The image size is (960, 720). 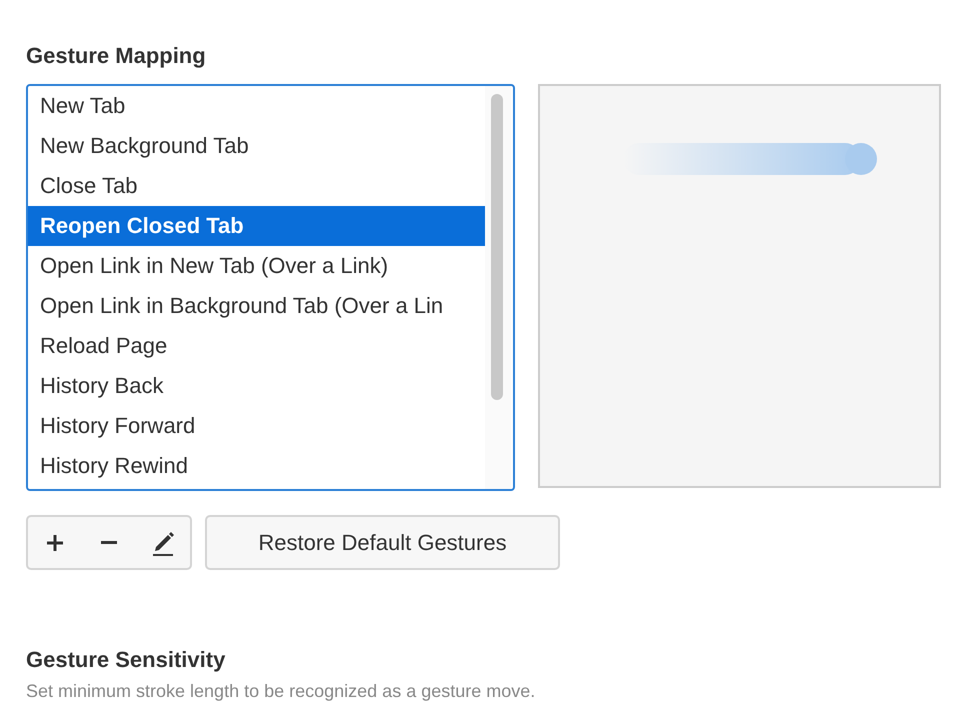 I want to click on list-item: History Rewind, so click(x=256, y=466).